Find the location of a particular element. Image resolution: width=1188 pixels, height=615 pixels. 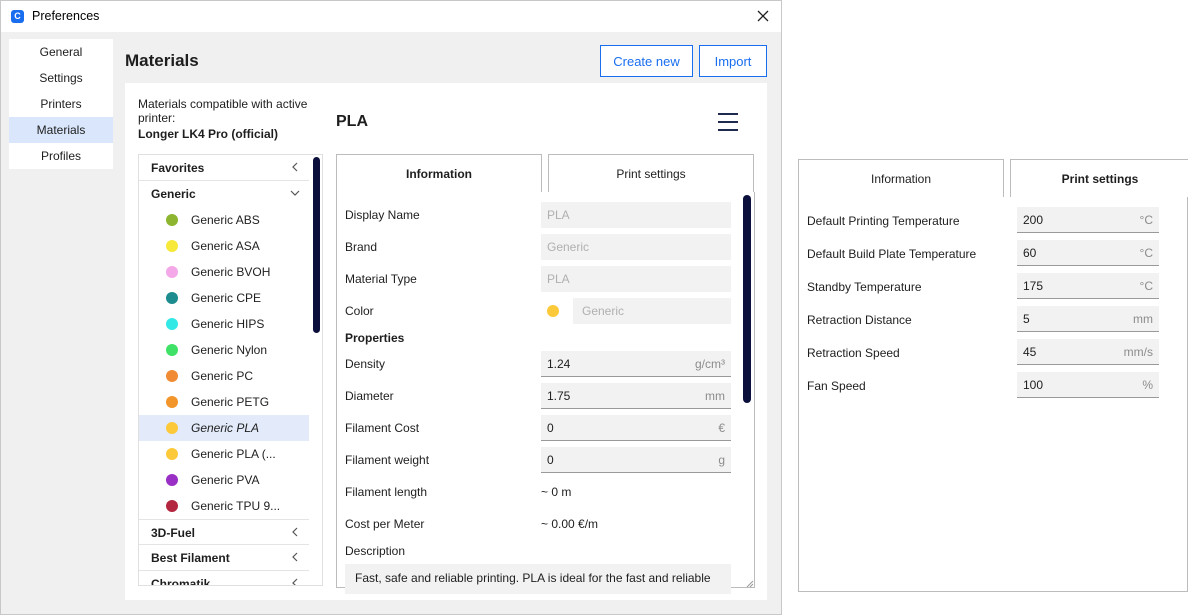

material-item: Generic Nylon is located at coordinates (224, 350).